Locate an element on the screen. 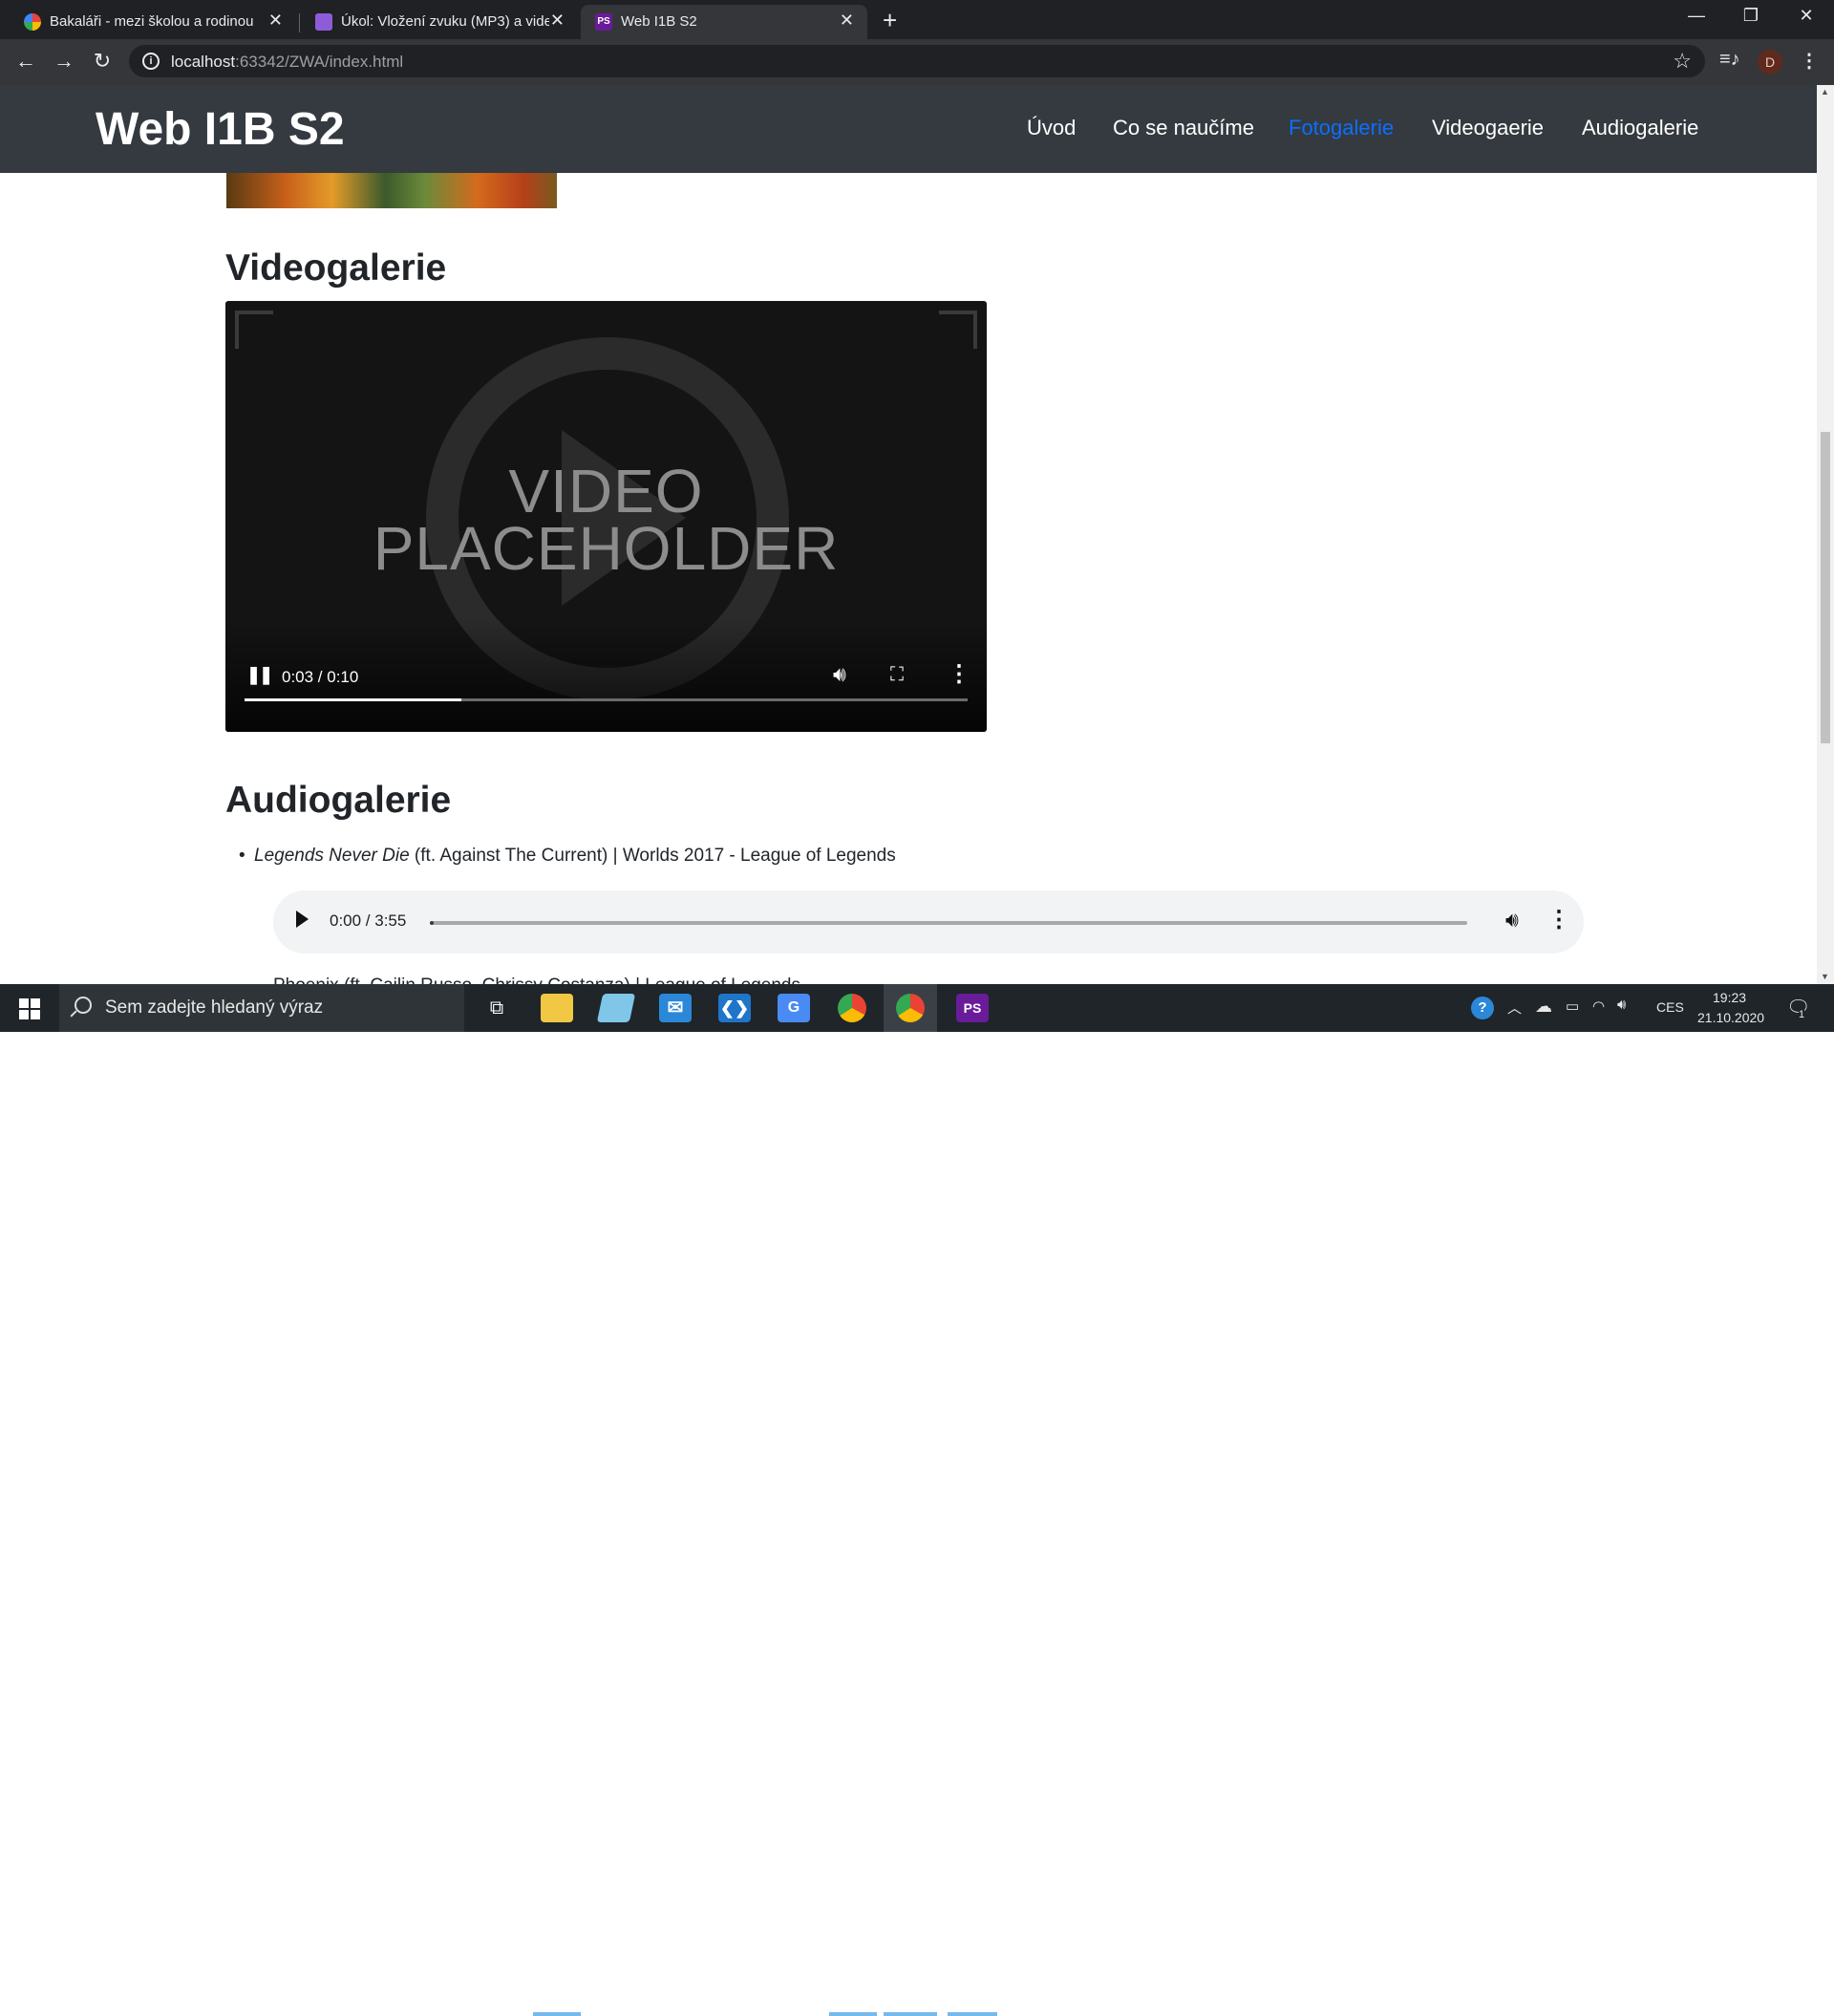 This screenshot has height=2016, width=1834. media-control-icon: ≡♪ is located at coordinates (1730, 60).